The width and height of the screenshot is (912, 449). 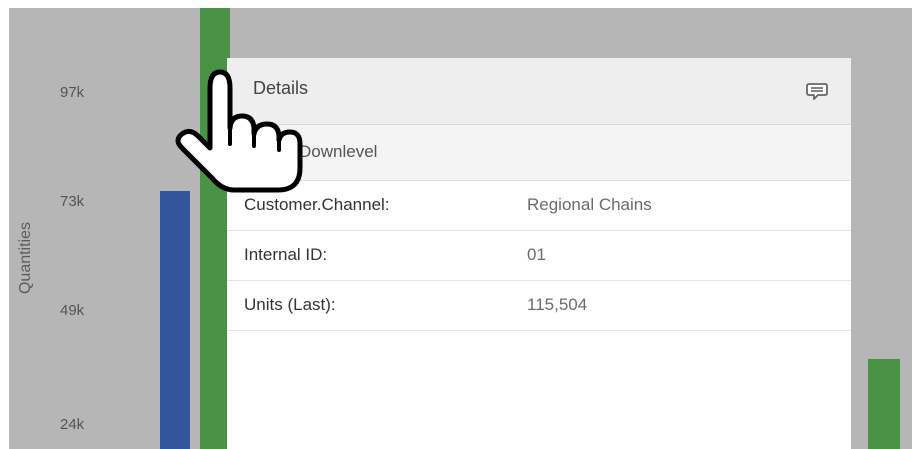 I want to click on y-tick-label: 49k, so click(x=72, y=310).